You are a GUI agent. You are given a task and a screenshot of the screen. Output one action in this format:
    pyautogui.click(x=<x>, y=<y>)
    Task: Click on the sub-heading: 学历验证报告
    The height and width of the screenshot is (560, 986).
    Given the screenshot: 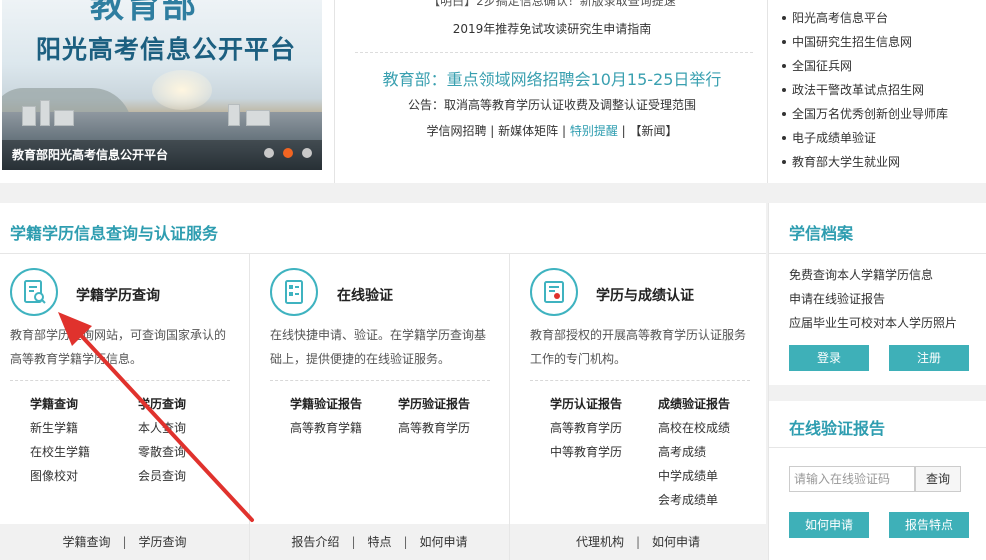 What is the action you would take?
    pyautogui.click(x=434, y=404)
    